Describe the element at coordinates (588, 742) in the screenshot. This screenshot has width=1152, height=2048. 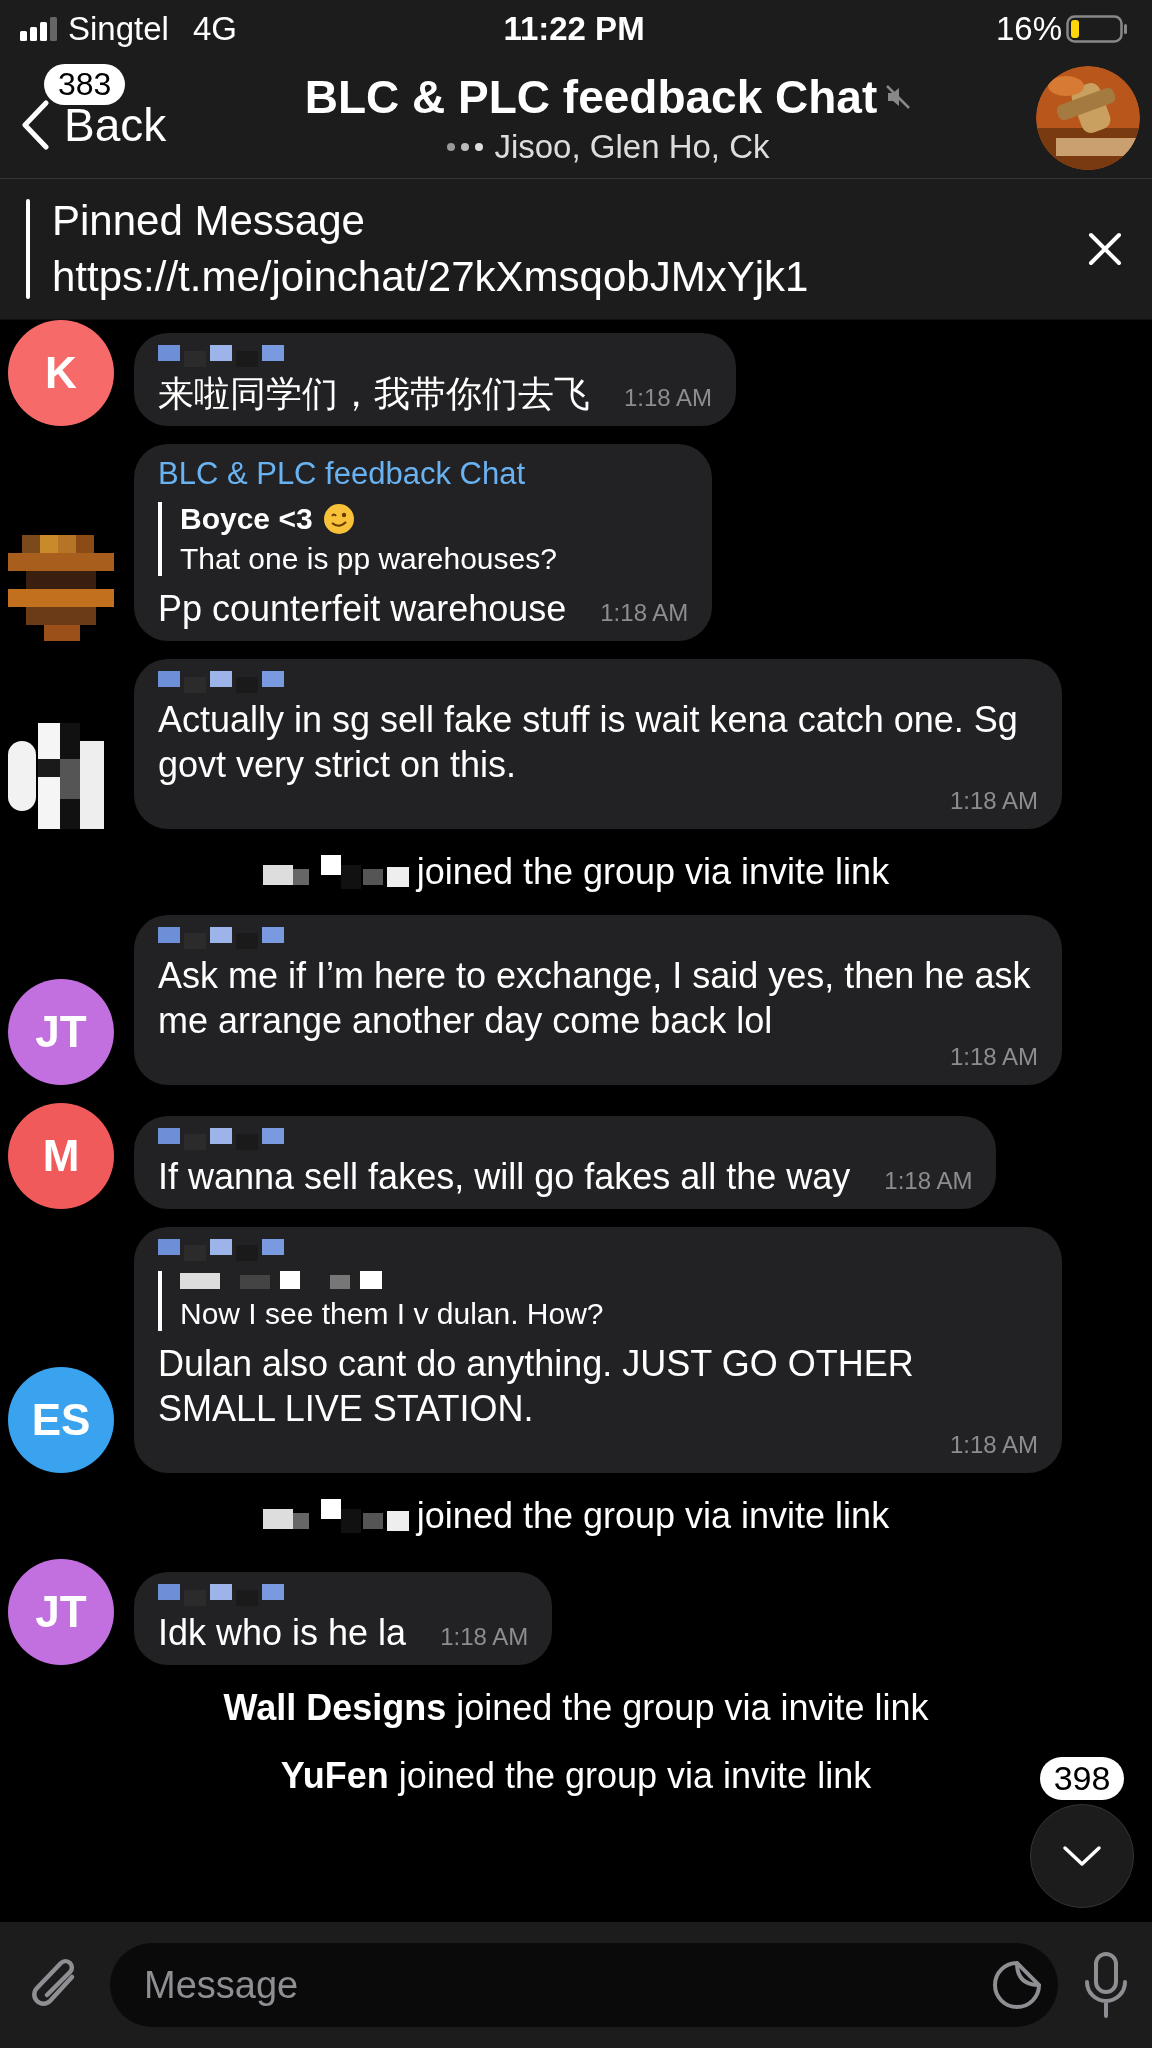
I see `message-text: Actually in sg sell fake stuff is wait kena catch one. Sg govt very strict on this.` at that location.